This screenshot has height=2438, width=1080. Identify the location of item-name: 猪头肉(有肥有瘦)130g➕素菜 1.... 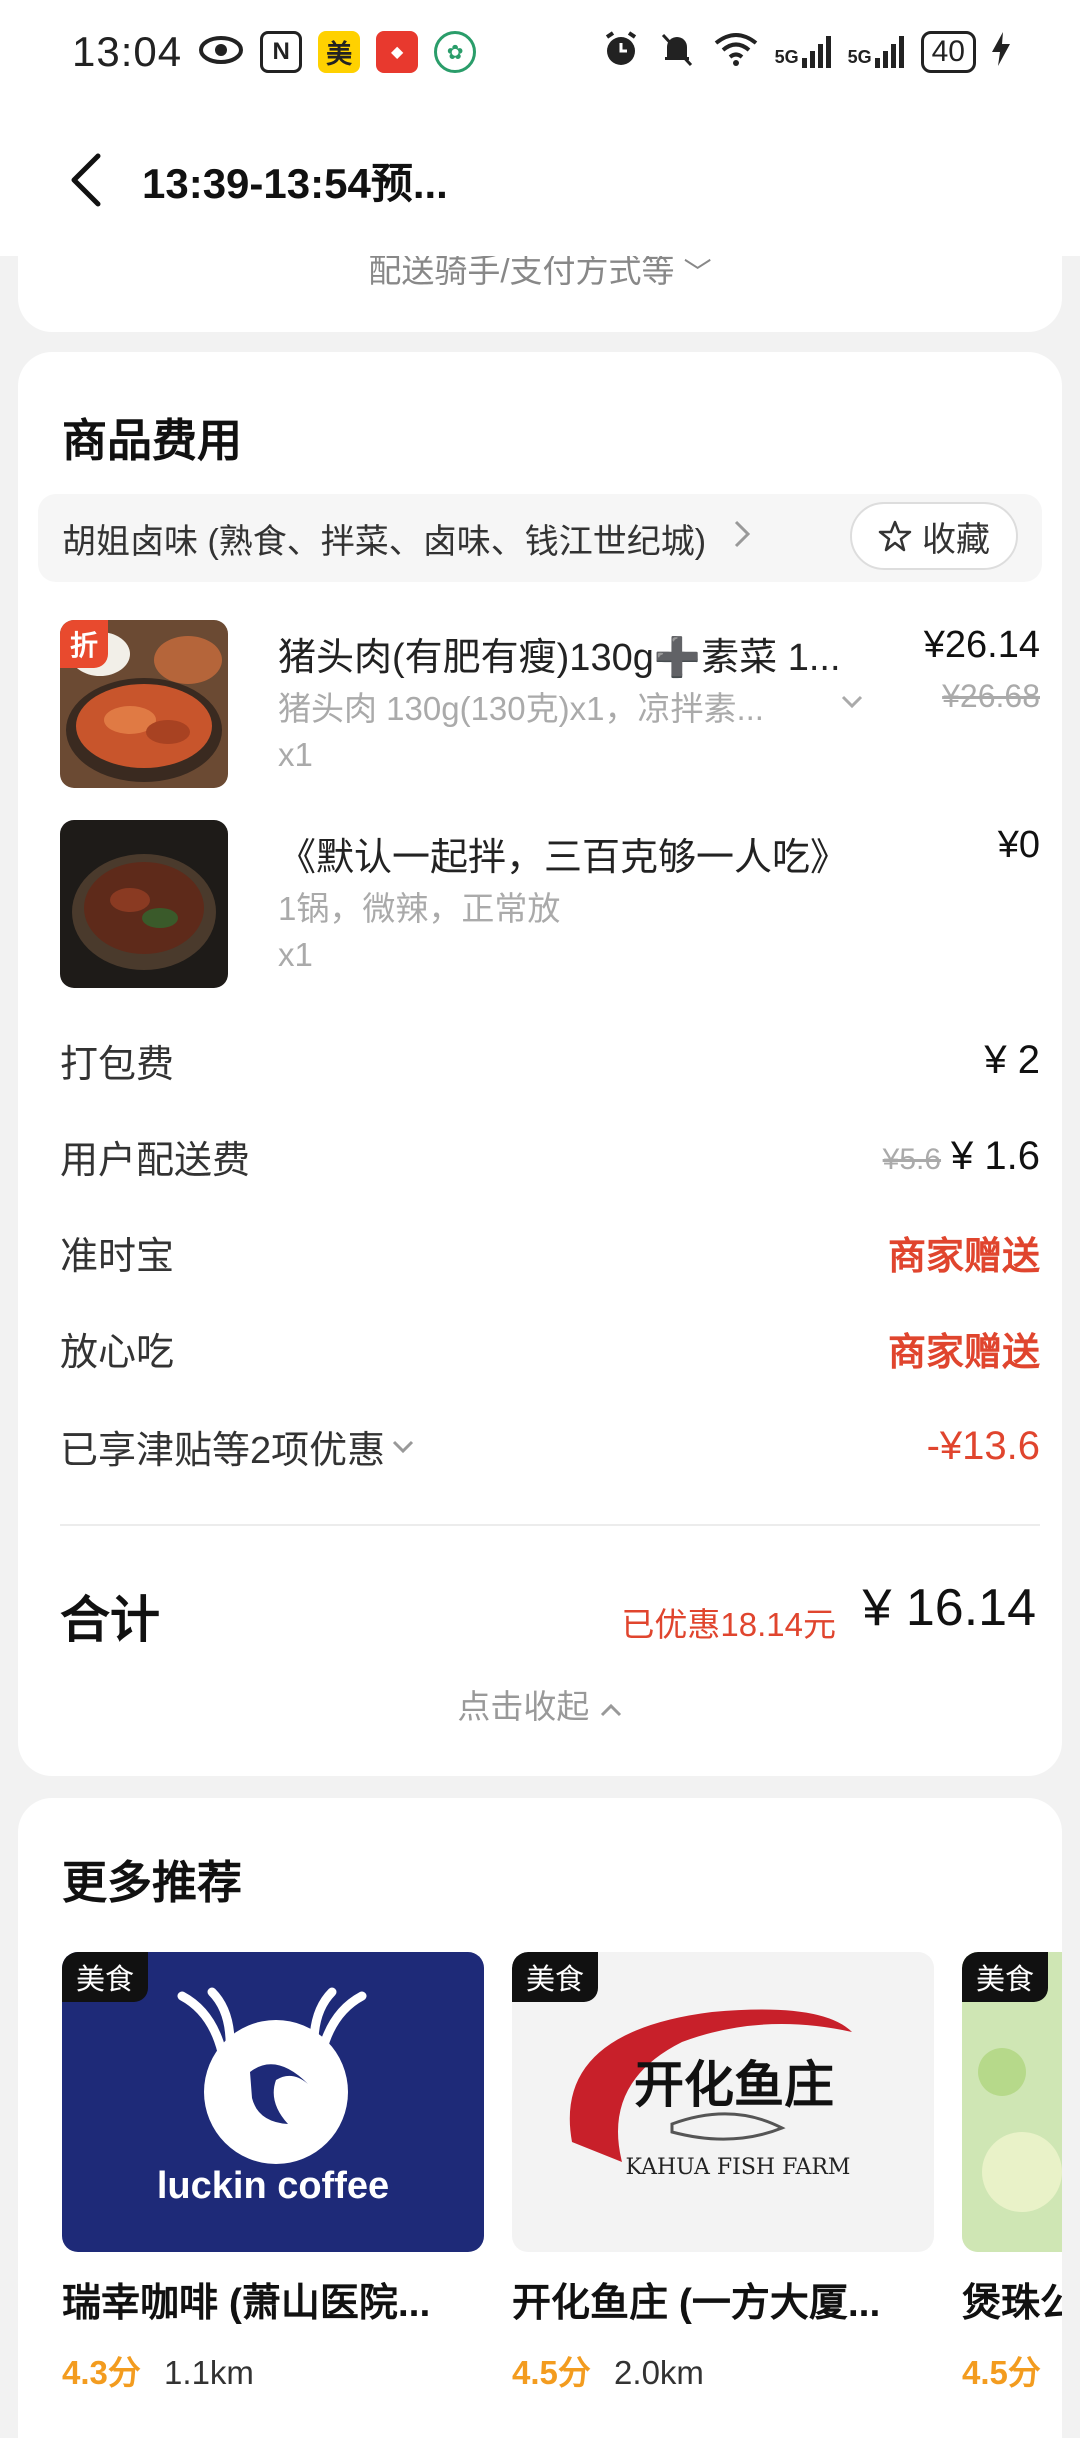
(559, 658).